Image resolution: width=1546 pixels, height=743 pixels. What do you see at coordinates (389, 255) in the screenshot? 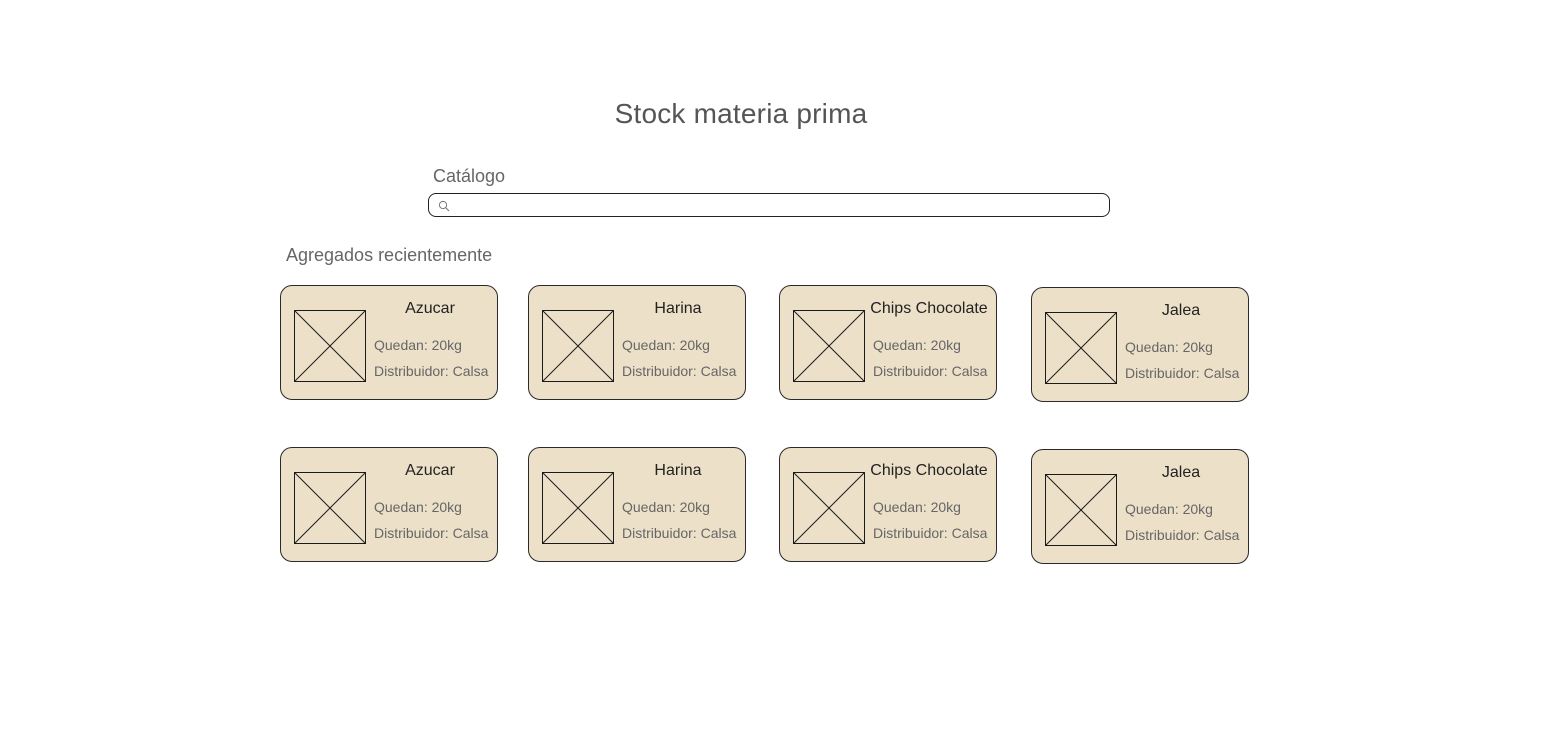
I see `recently-added-label: Agregados recientemente` at bounding box center [389, 255].